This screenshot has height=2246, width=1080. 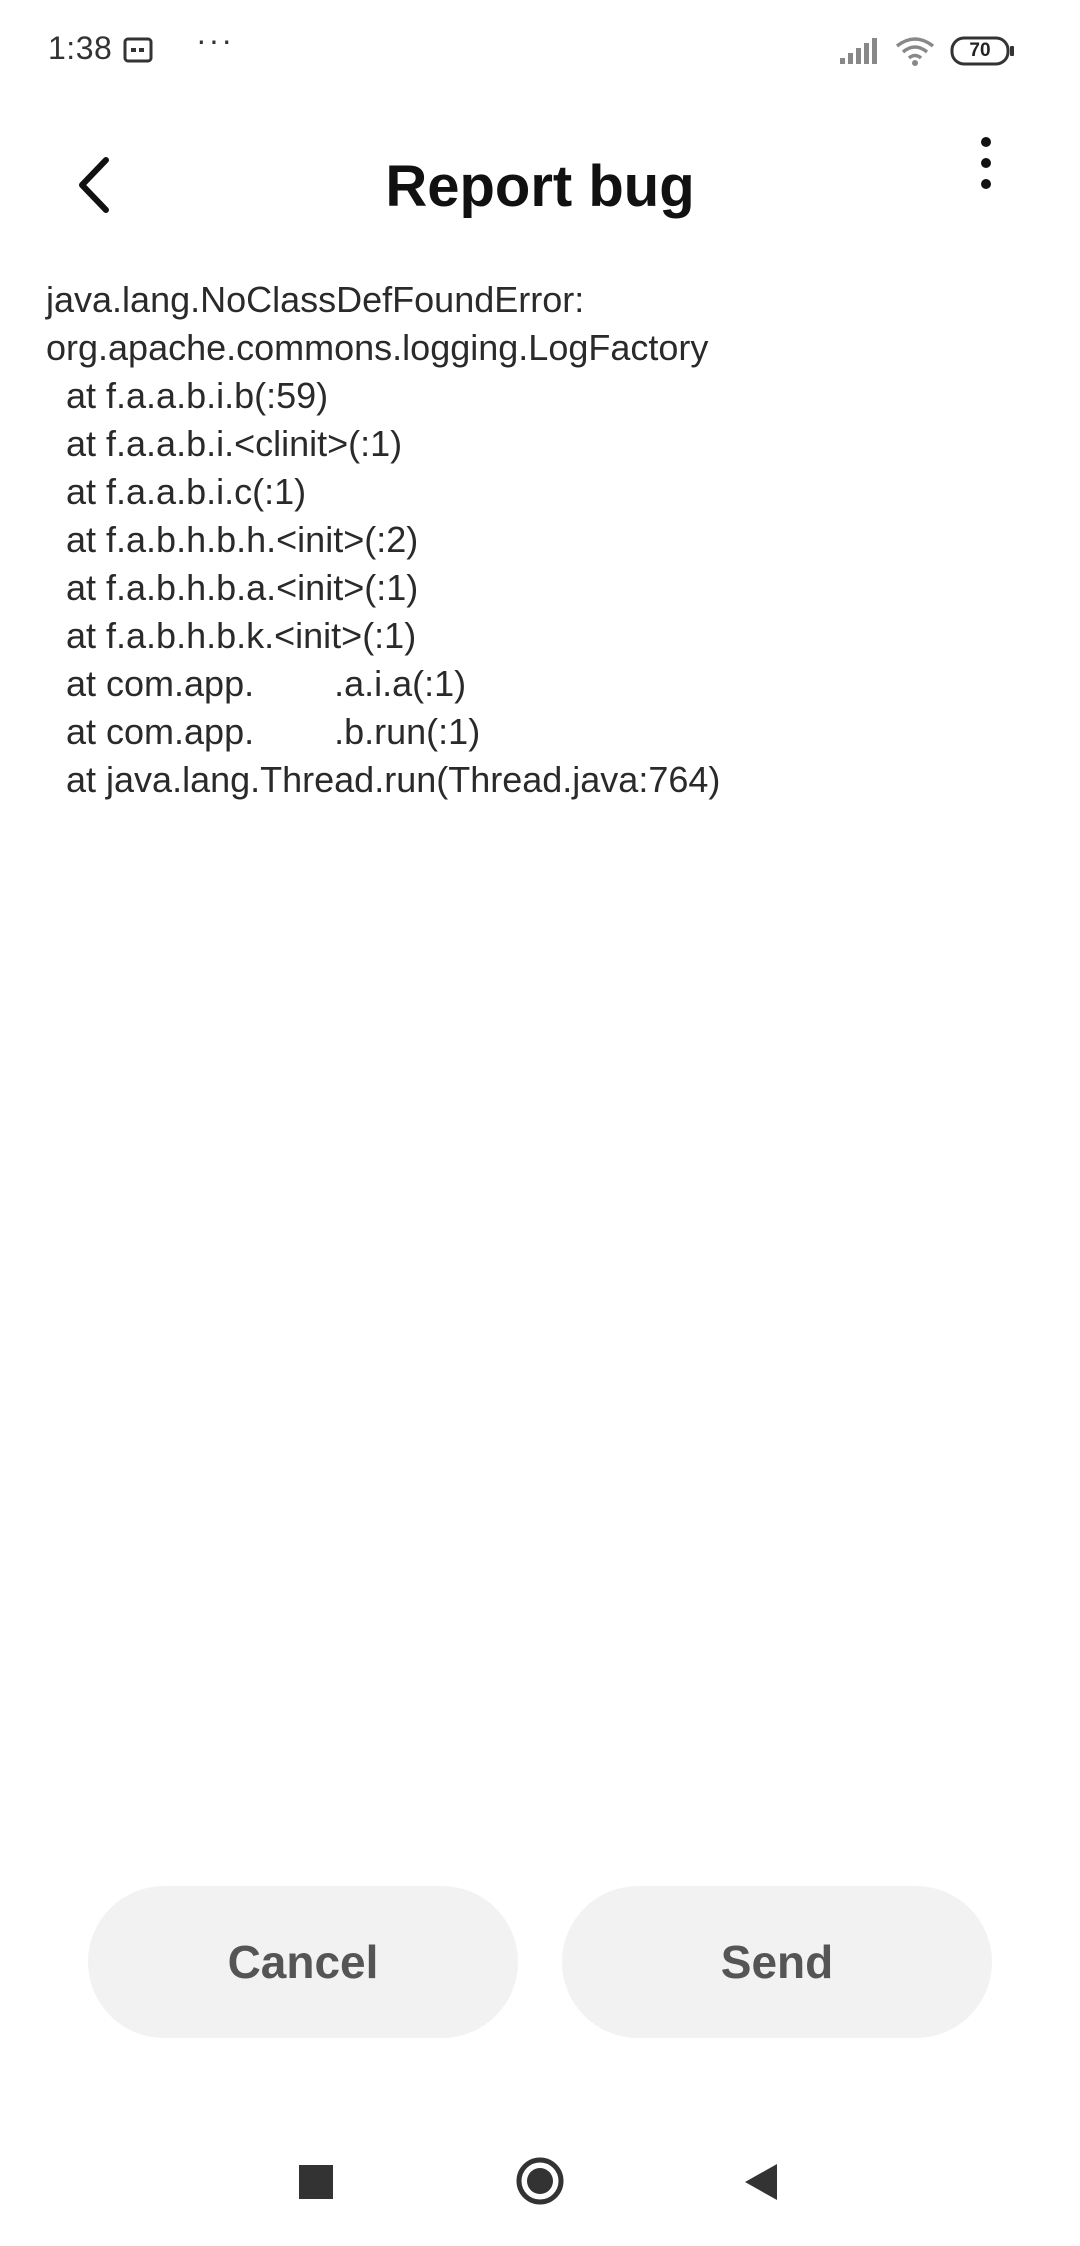 I want to click on trace-line: at f.a.a.b.i.<clinit>(:1), so click(x=234, y=443).